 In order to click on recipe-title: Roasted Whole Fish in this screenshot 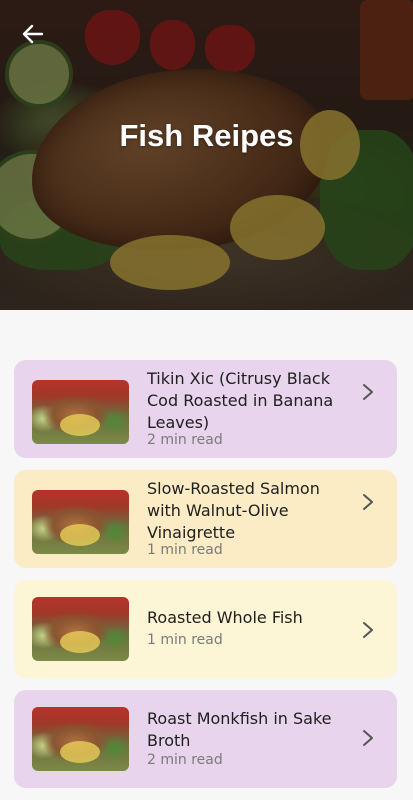, I will do `click(225, 617)`.